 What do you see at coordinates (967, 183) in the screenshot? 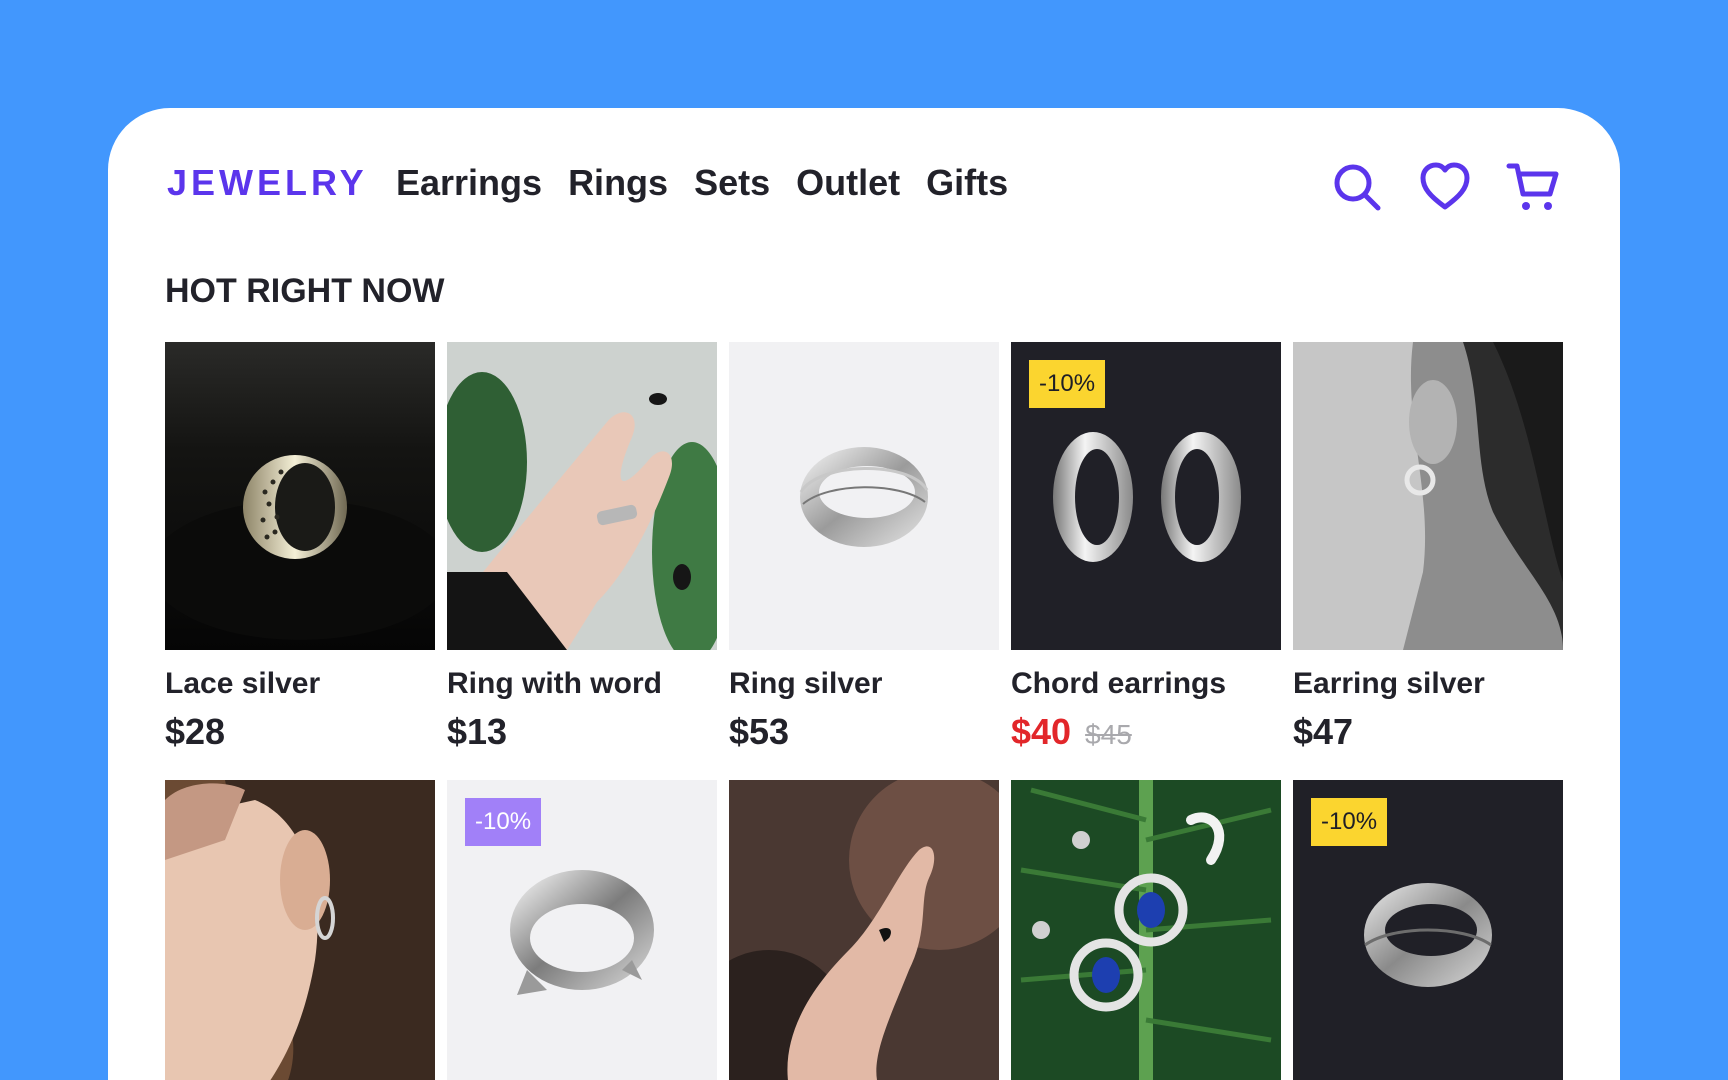
I see `nav-gifts: Gifts` at bounding box center [967, 183].